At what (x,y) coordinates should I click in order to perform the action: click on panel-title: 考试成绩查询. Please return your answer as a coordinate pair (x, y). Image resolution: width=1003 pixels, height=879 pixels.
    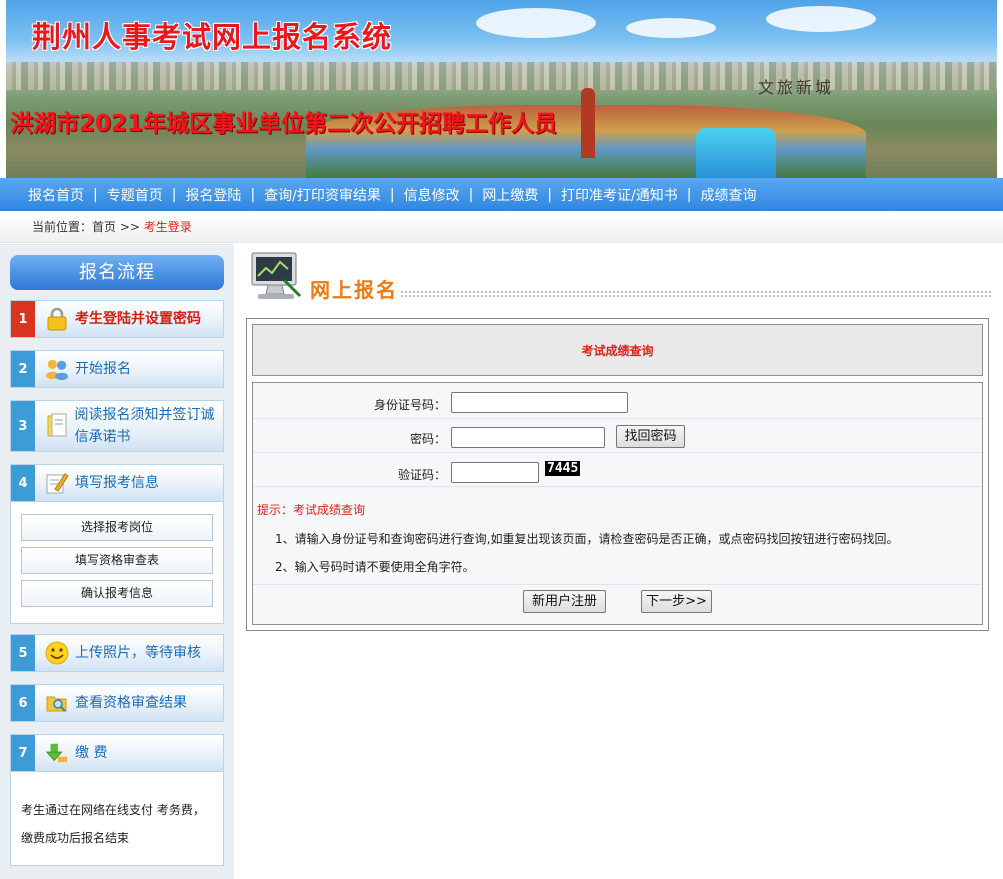
    Looking at the image, I should click on (617, 350).